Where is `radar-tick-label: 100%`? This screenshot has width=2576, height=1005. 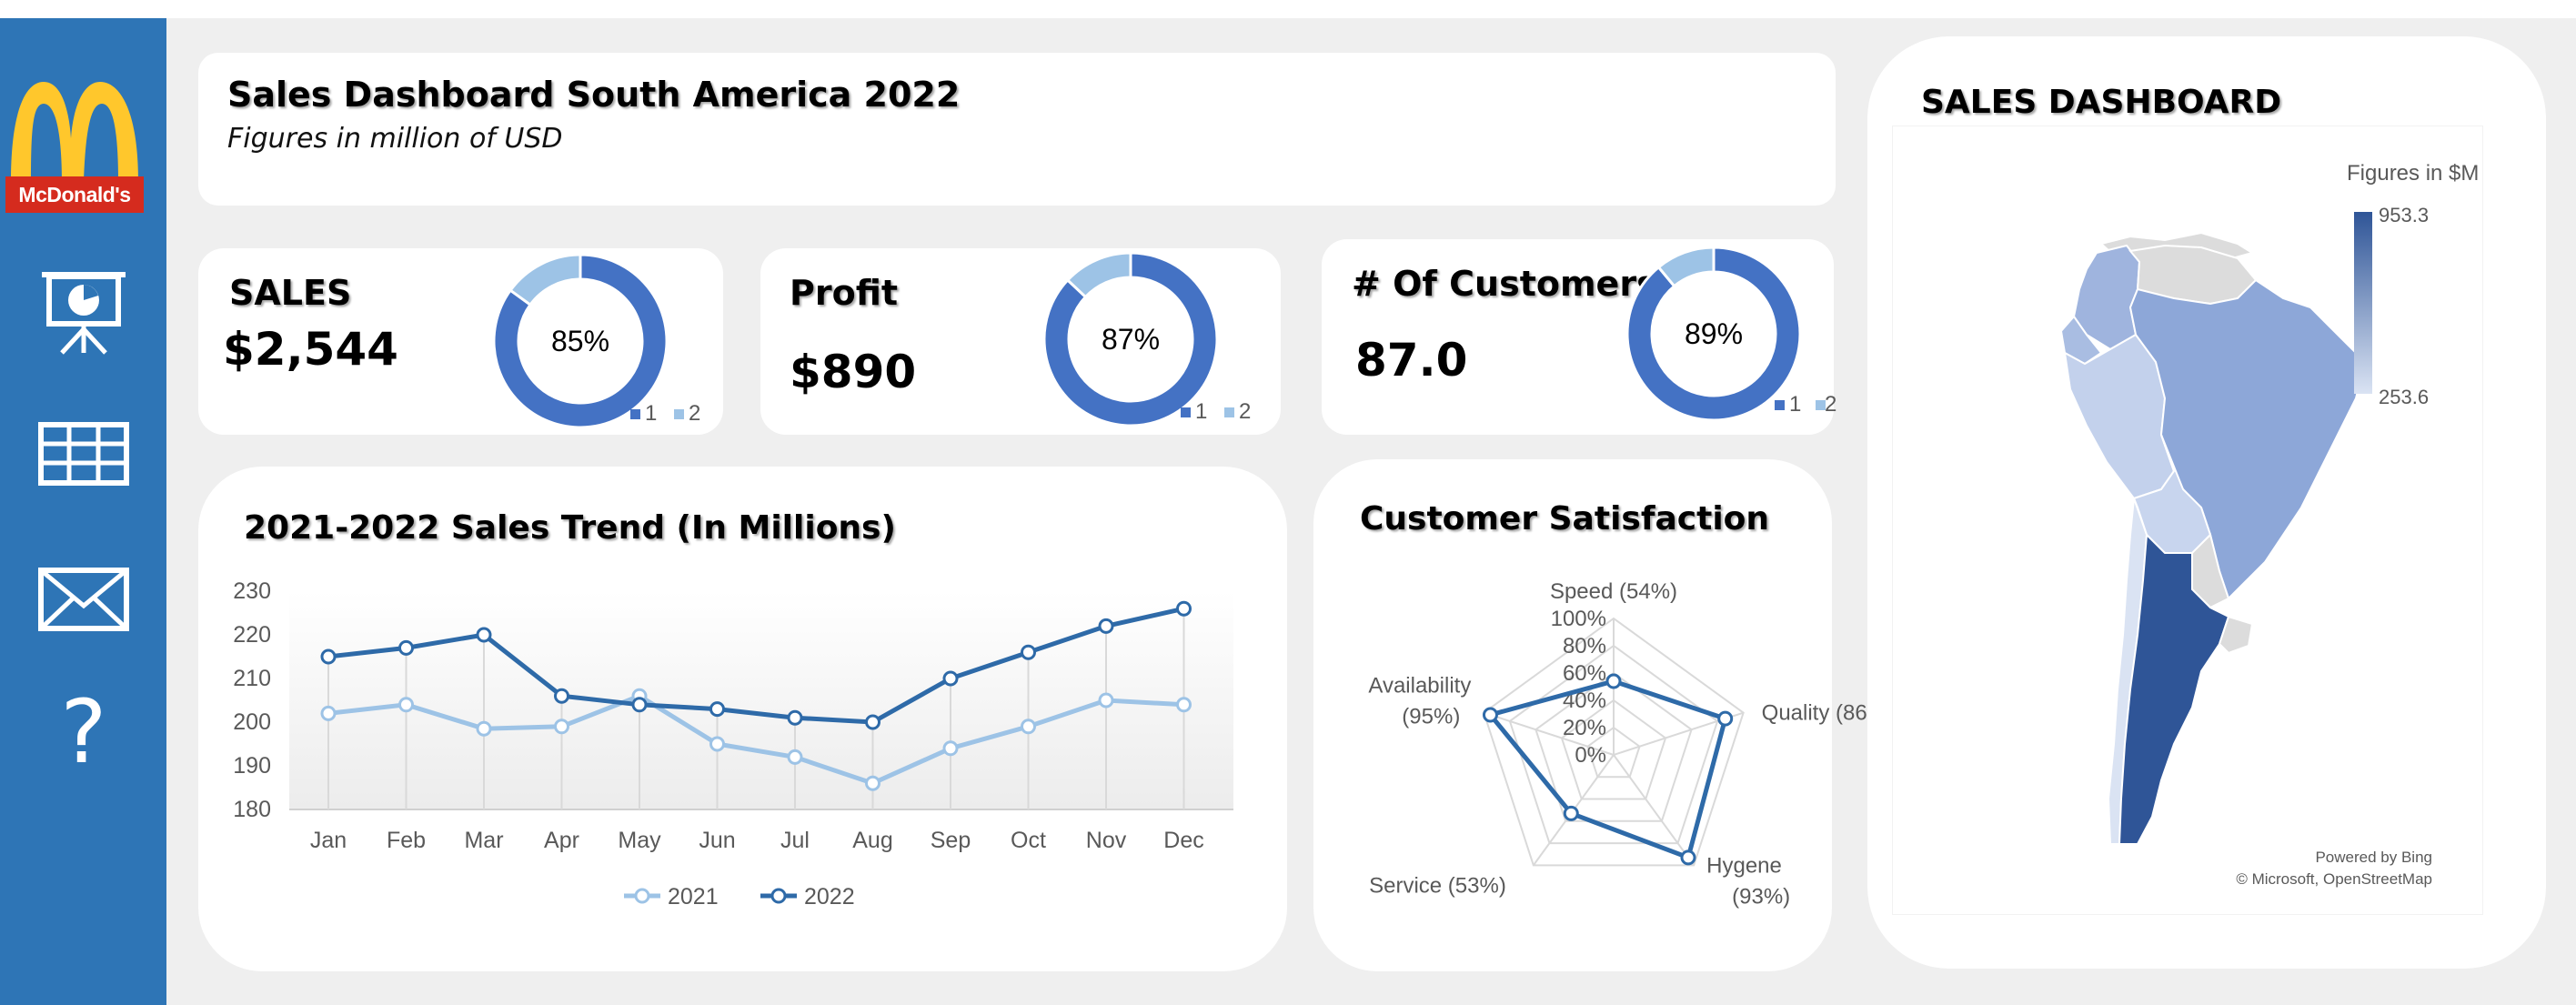
radar-tick-label: 100% is located at coordinates (1578, 619).